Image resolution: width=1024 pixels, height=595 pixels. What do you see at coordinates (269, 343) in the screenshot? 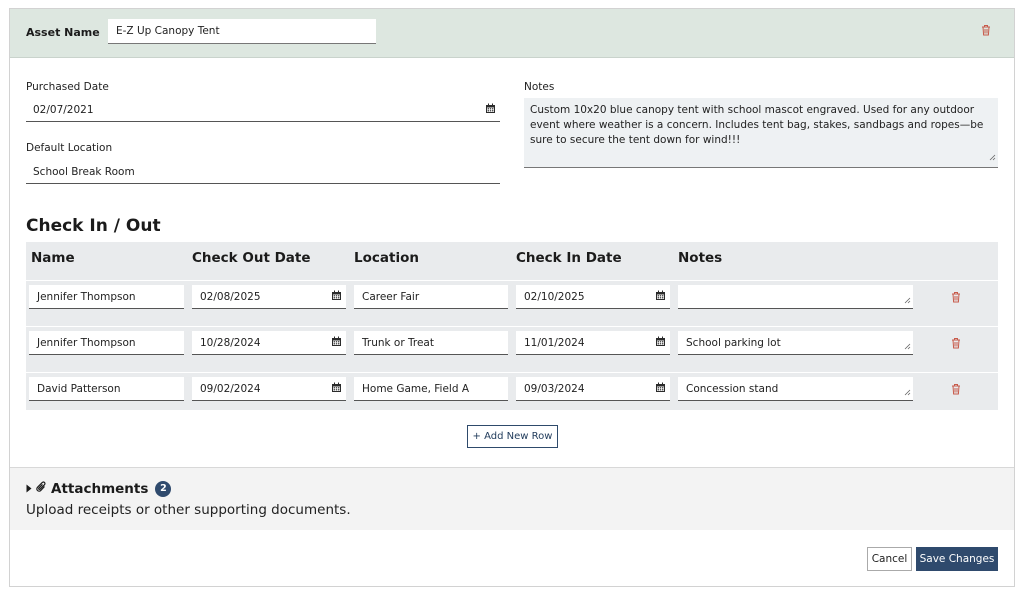
I see `row-check-out-input: 10/28/2024` at bounding box center [269, 343].